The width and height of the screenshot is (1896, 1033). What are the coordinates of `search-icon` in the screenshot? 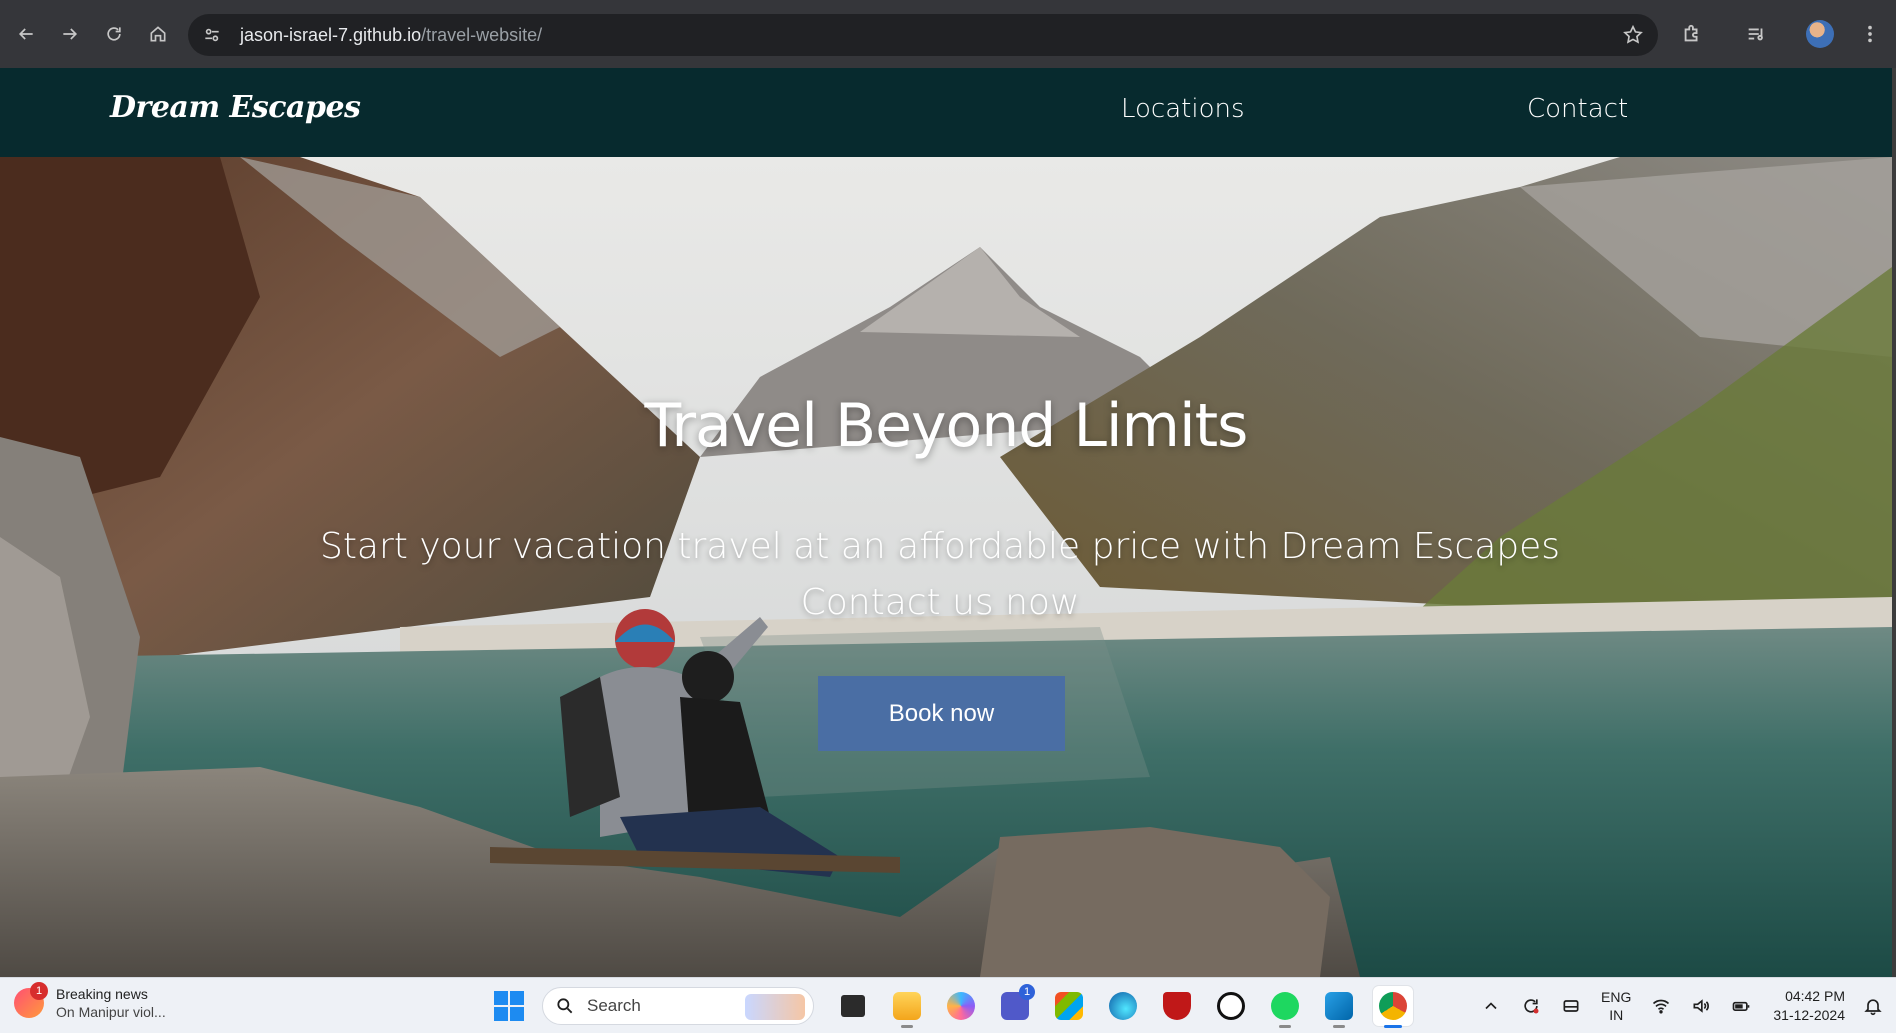 It's located at (565, 1006).